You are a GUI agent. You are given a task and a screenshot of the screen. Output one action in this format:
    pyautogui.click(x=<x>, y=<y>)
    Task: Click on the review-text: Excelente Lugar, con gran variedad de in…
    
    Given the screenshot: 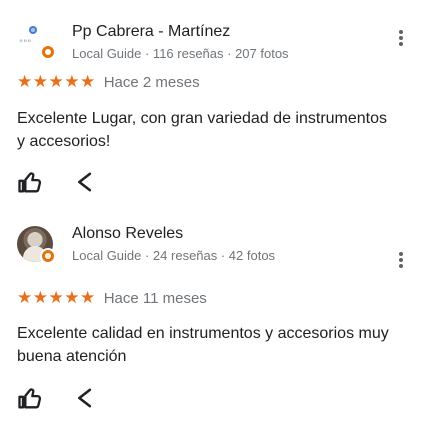 What is the action you would take?
    pyautogui.click(x=202, y=130)
    